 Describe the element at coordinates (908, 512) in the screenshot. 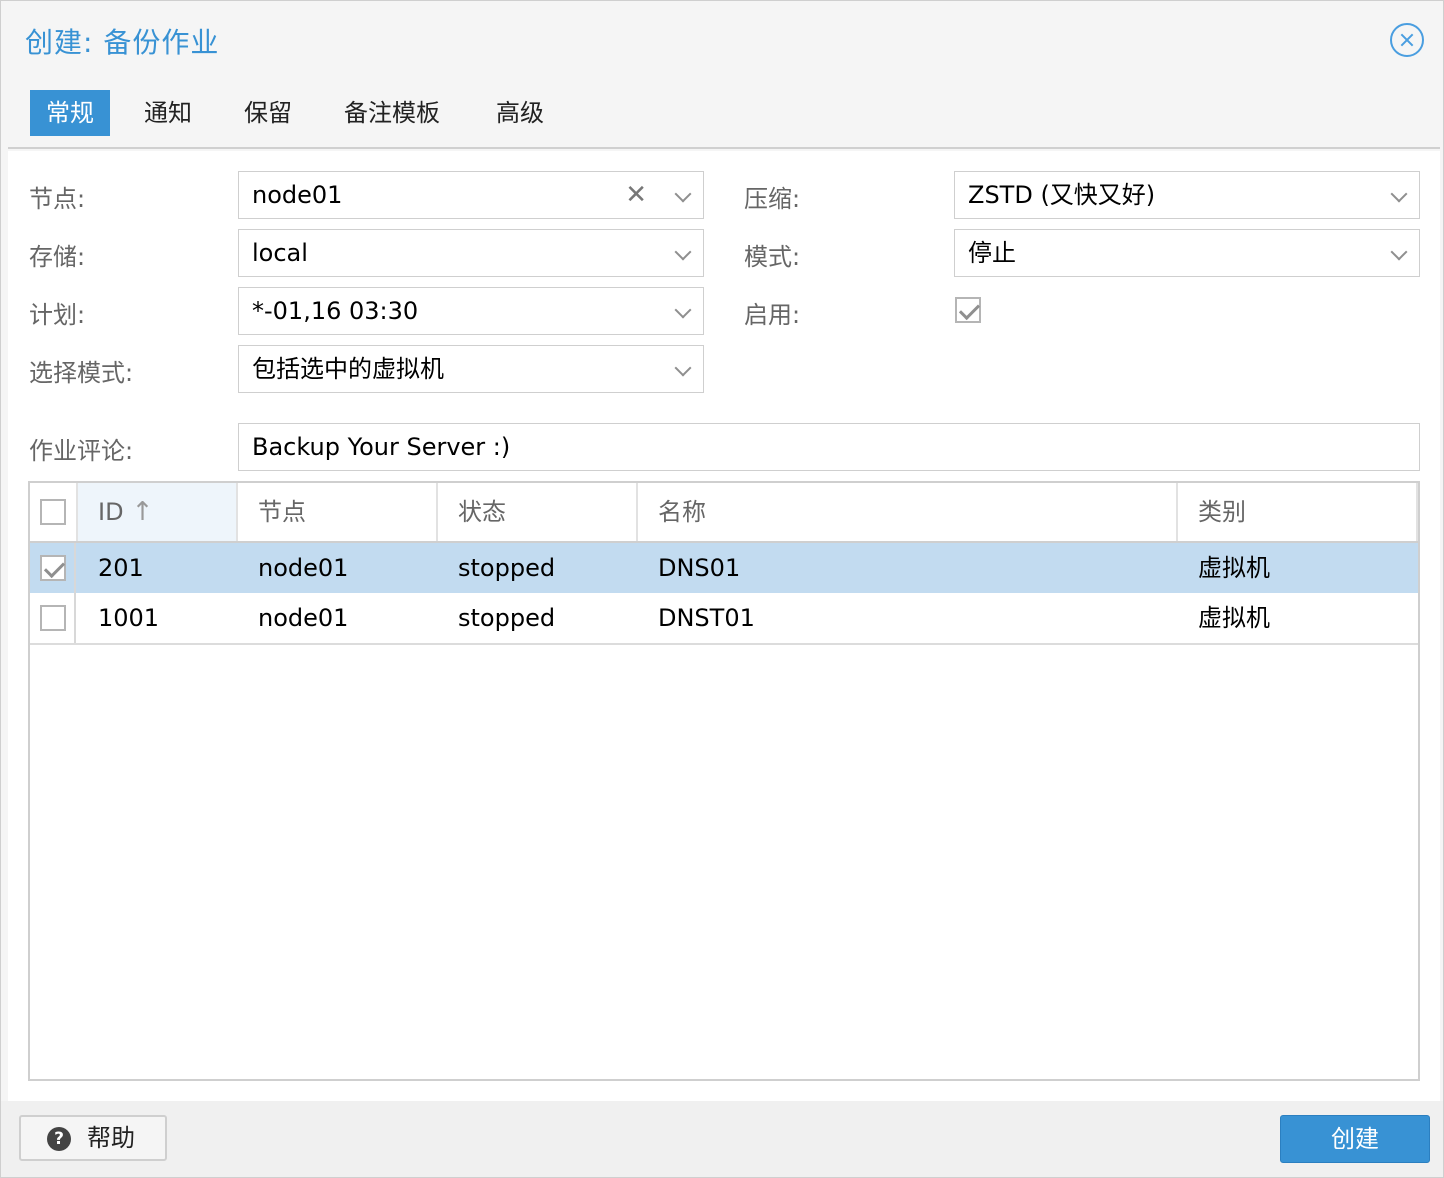

I see `column-header-name: 名称` at that location.